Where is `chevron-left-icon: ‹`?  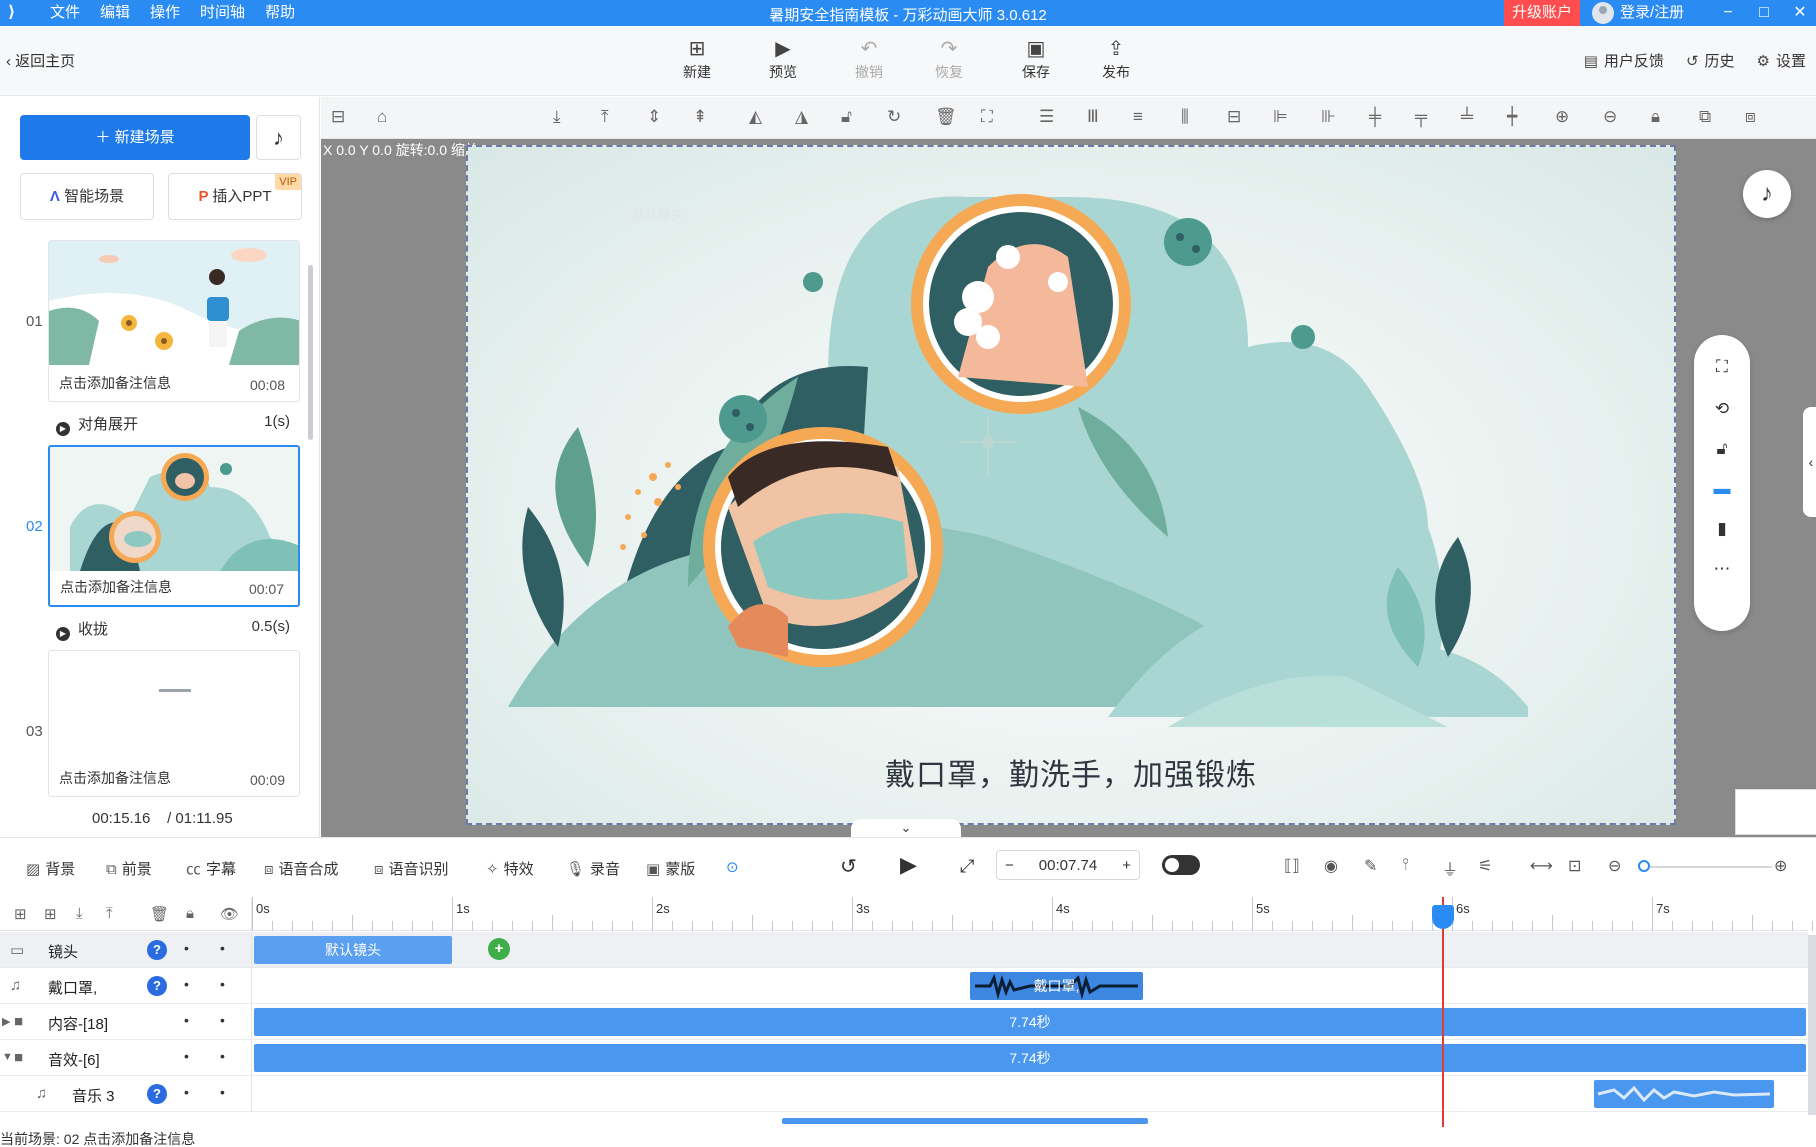 chevron-left-icon: ‹ is located at coordinates (1809, 462).